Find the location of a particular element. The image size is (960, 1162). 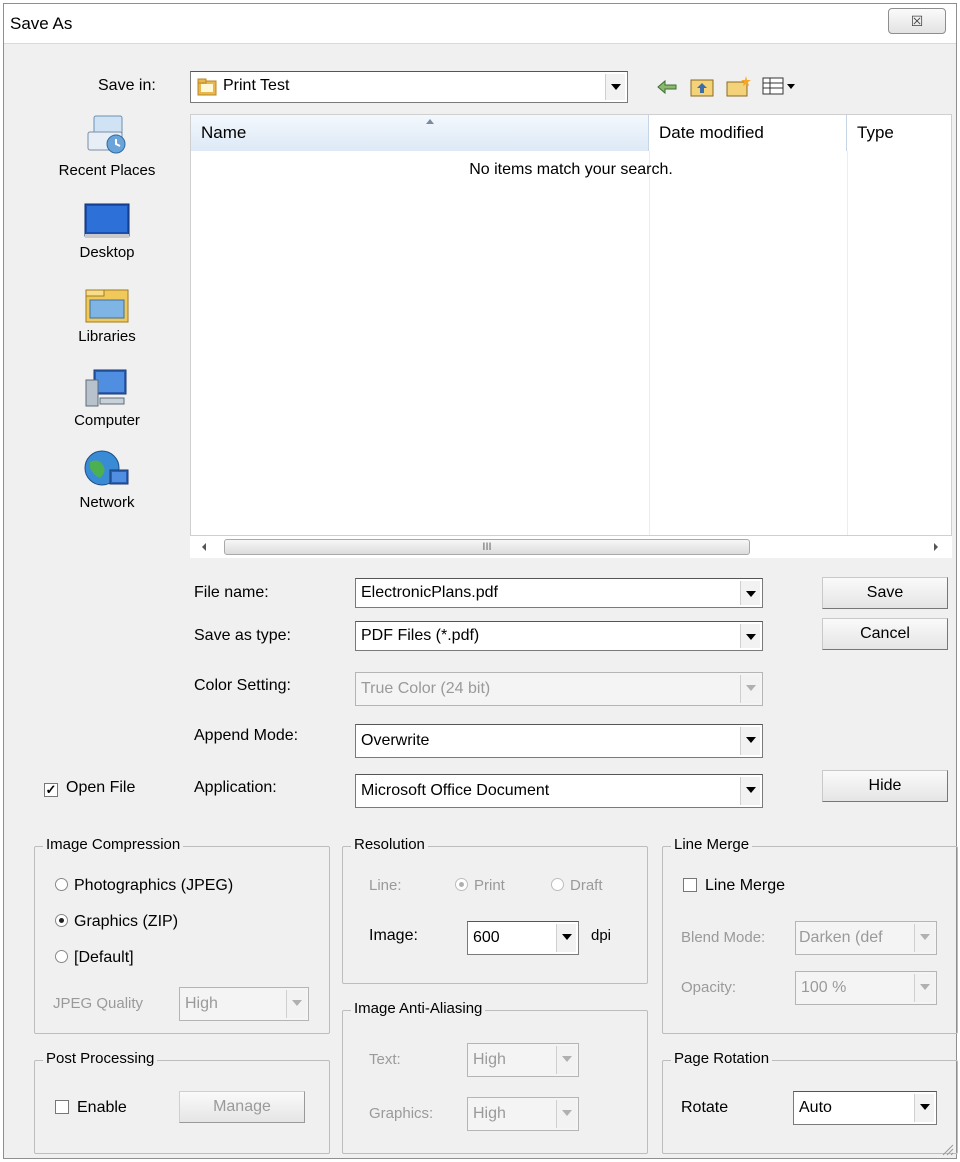

append-mode-value: Overwrite is located at coordinates (395, 740).